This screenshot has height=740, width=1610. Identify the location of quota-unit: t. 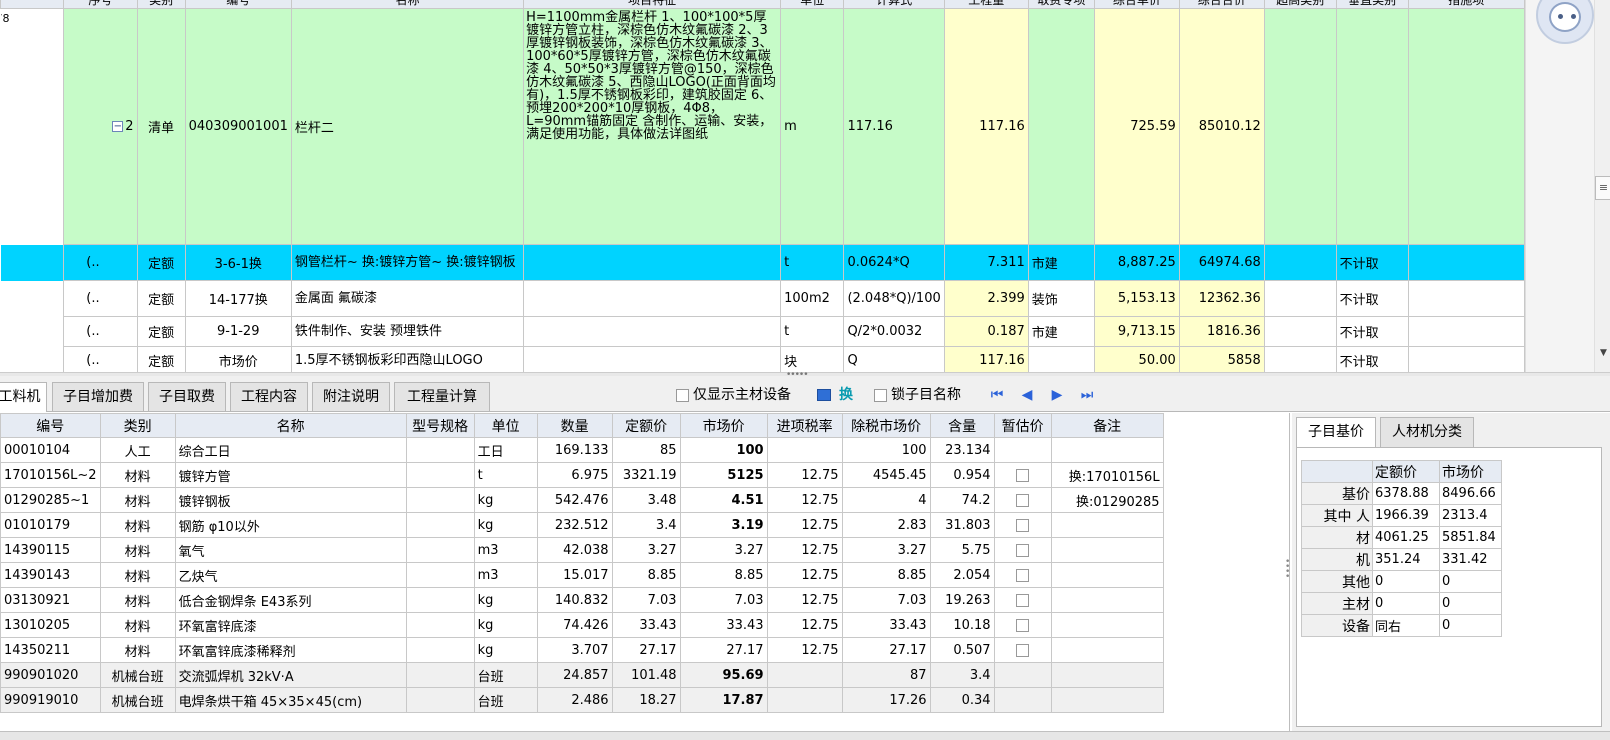
(812, 262).